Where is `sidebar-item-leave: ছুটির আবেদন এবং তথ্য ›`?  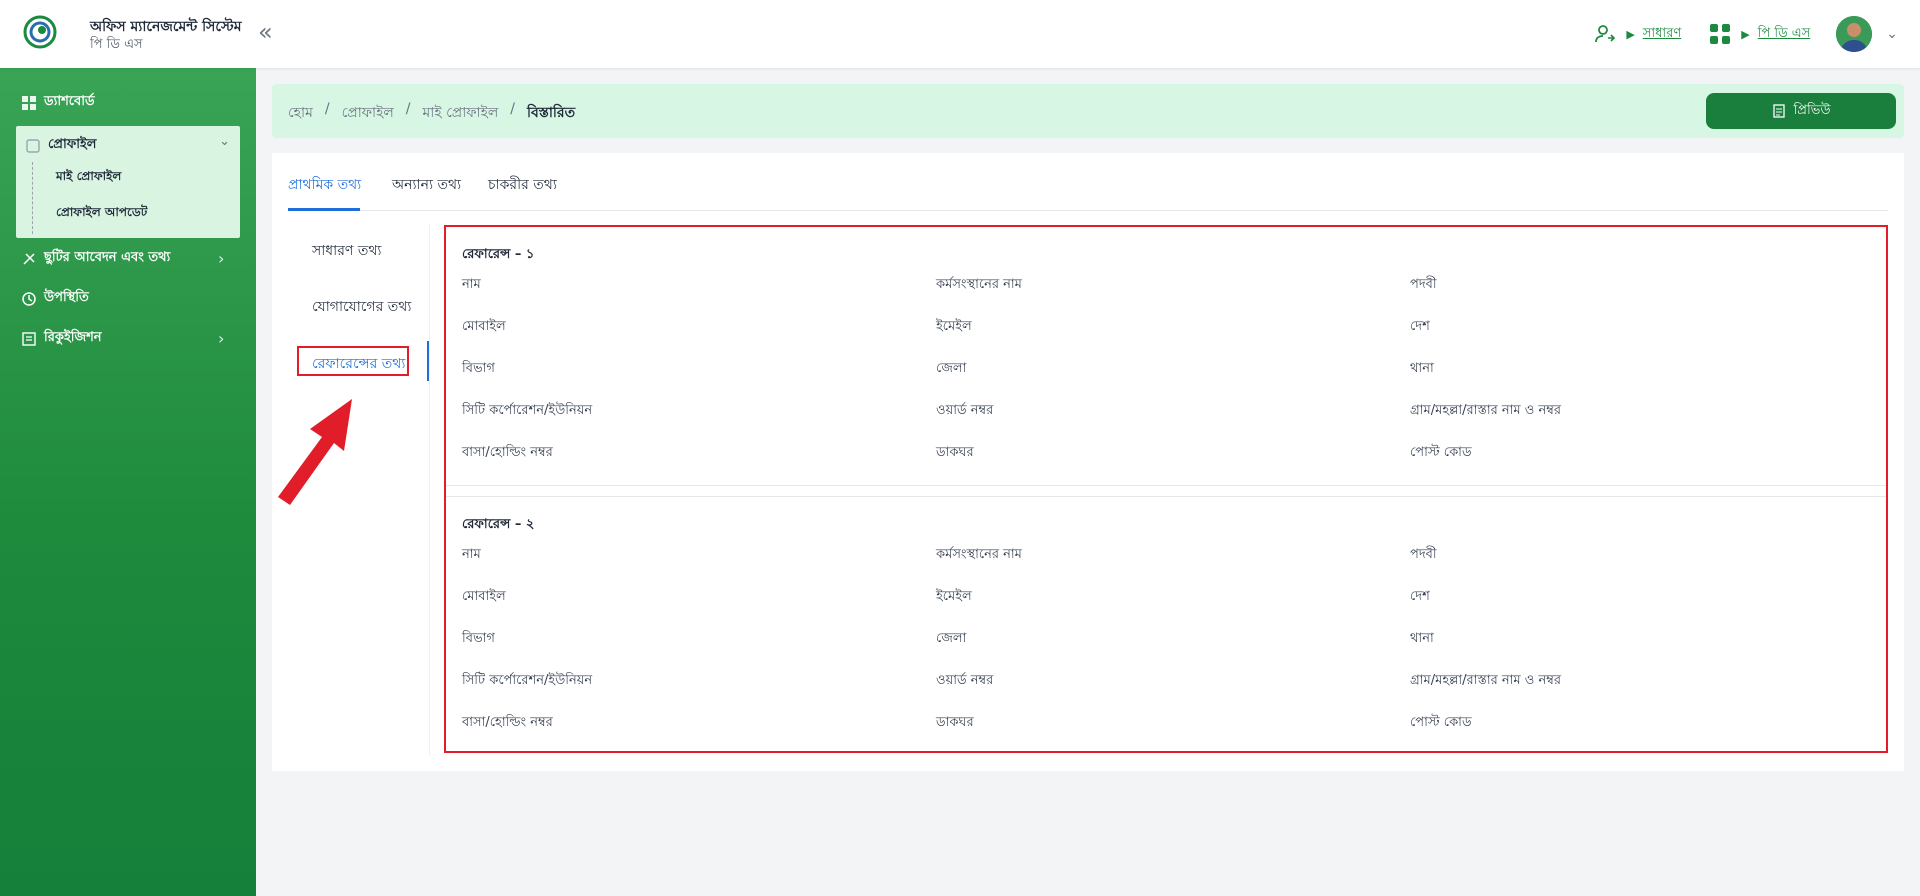
sidebar-item-leave: ছুটির আবেদন এবং তথ্য › is located at coordinates (123, 258).